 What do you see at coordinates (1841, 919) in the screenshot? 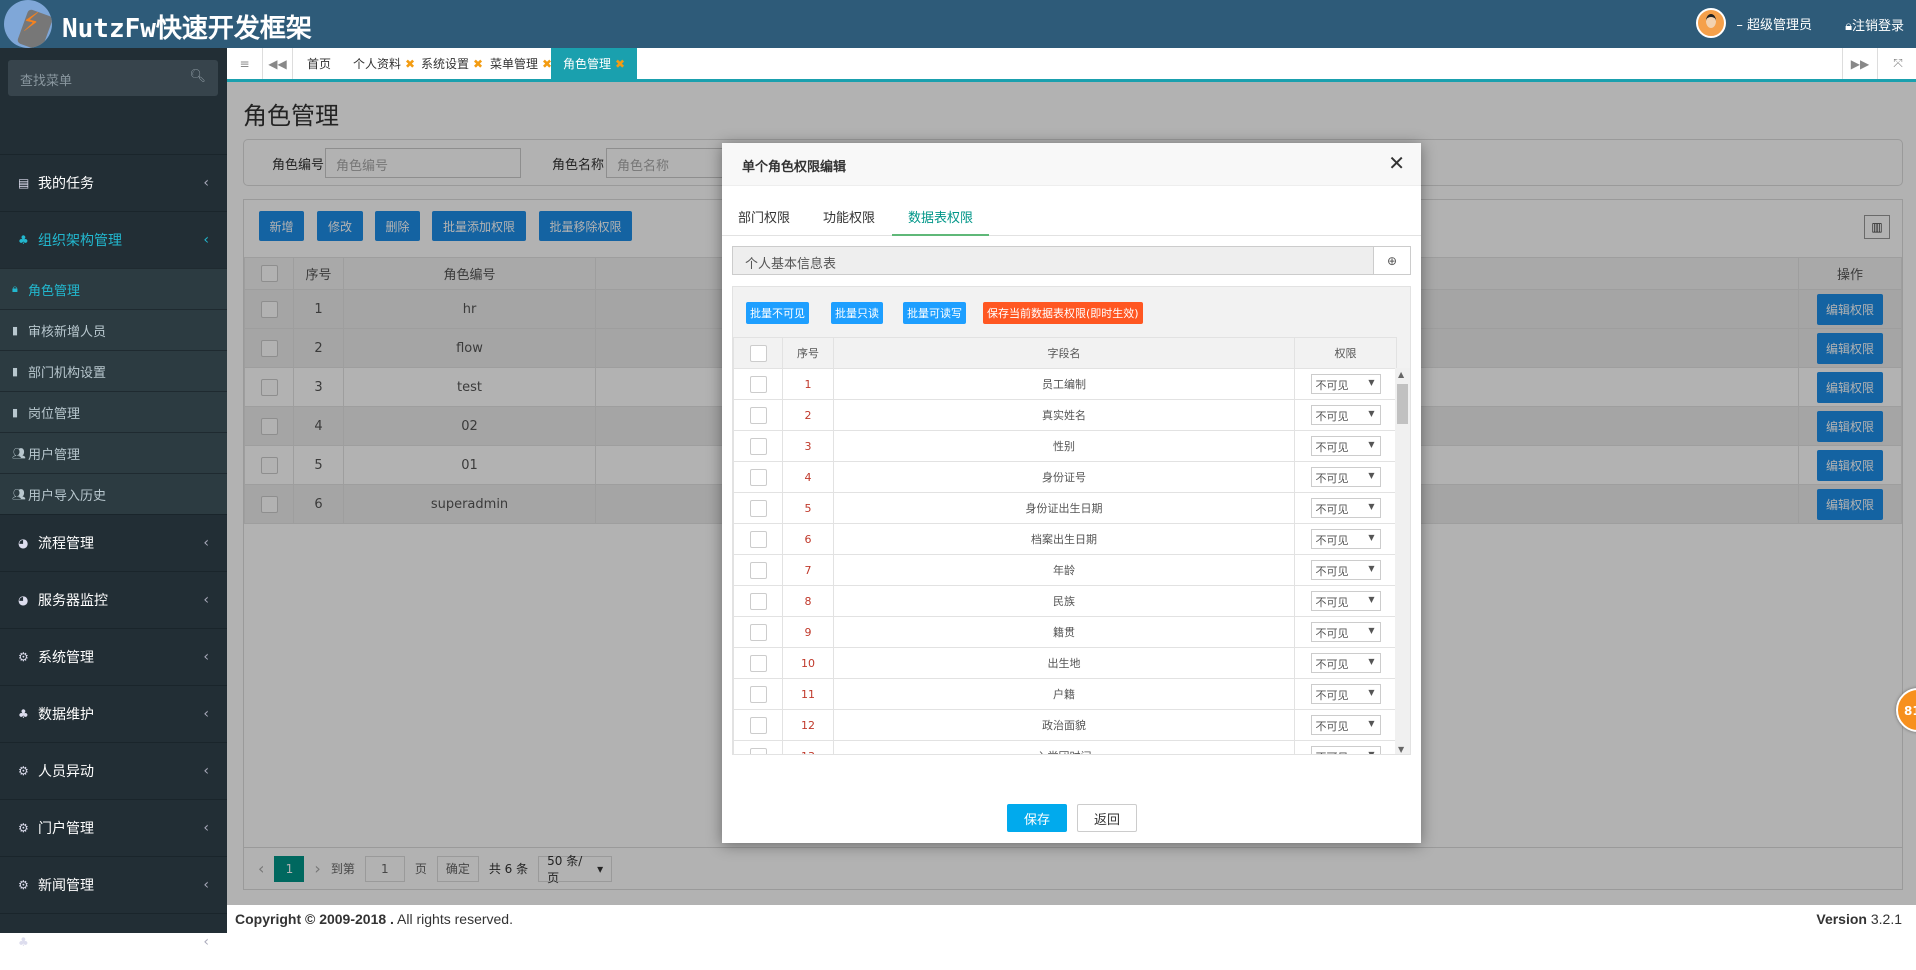
I see `version-label: Version` at bounding box center [1841, 919].